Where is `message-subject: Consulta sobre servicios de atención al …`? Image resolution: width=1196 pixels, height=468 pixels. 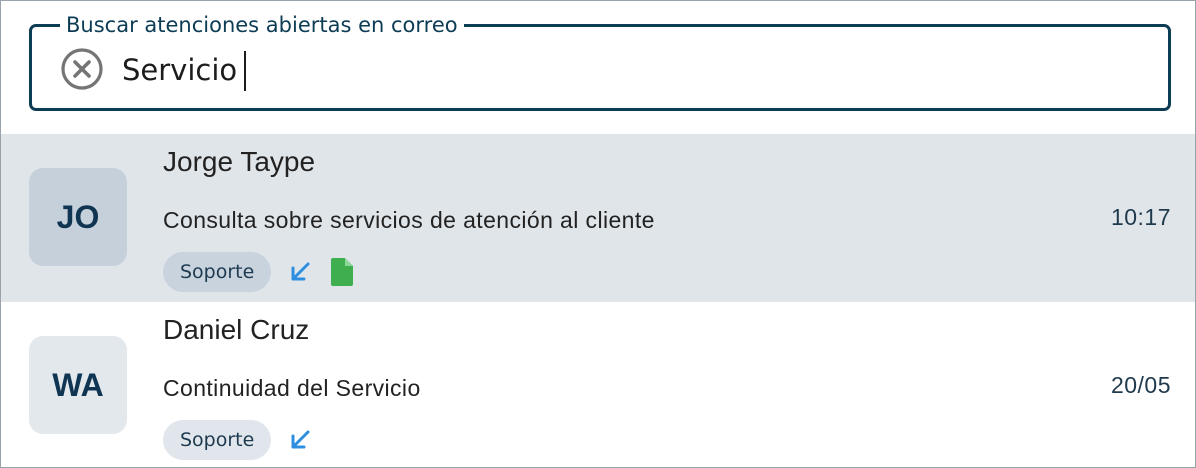 message-subject: Consulta sobre servicios de atención al … is located at coordinates (409, 220).